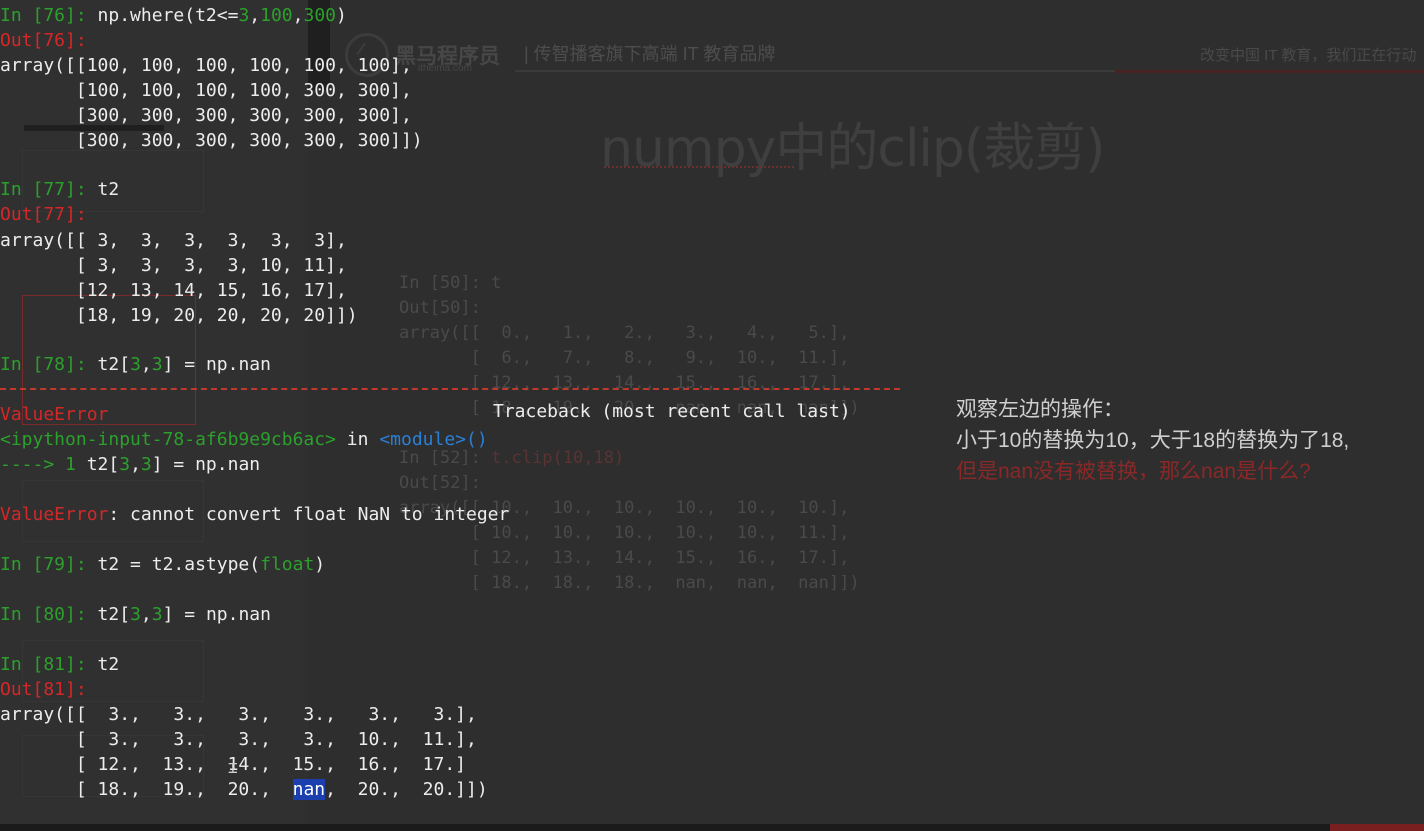  What do you see at coordinates (450, 283) in the screenshot?
I see `slide-code-line: In [50]: t` at bounding box center [450, 283].